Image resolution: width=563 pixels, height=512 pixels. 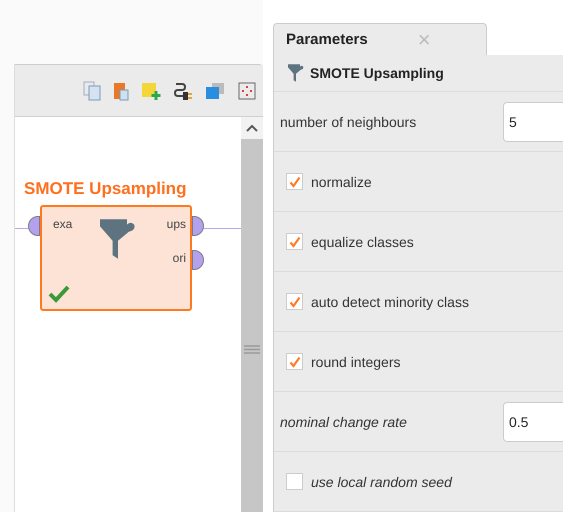 I want to click on operator-node: exa ups ori, so click(x=116, y=258).